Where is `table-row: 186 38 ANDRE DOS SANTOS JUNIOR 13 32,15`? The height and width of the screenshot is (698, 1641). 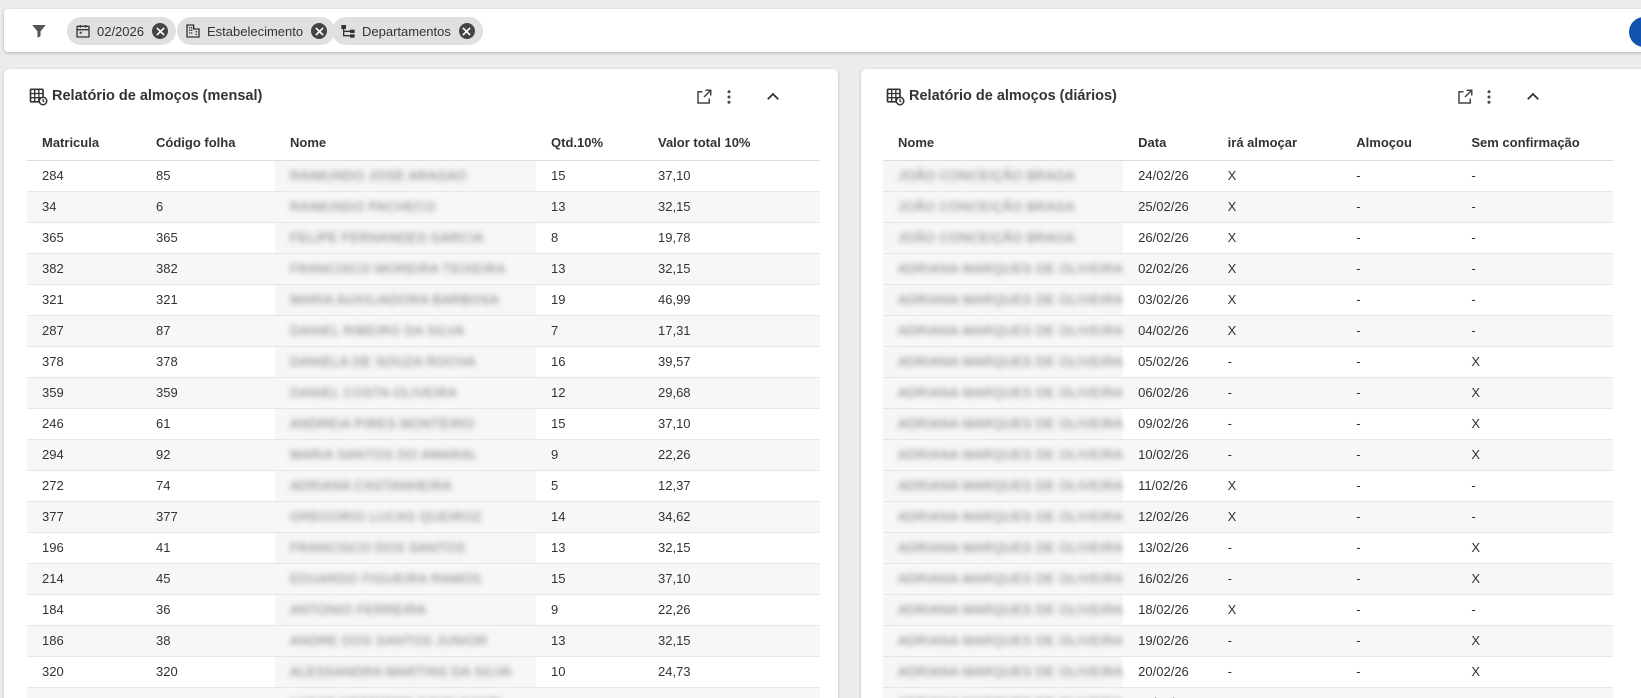 table-row: 186 38 ANDRE DOS SANTOS JUNIOR 13 32,15 is located at coordinates (423, 641).